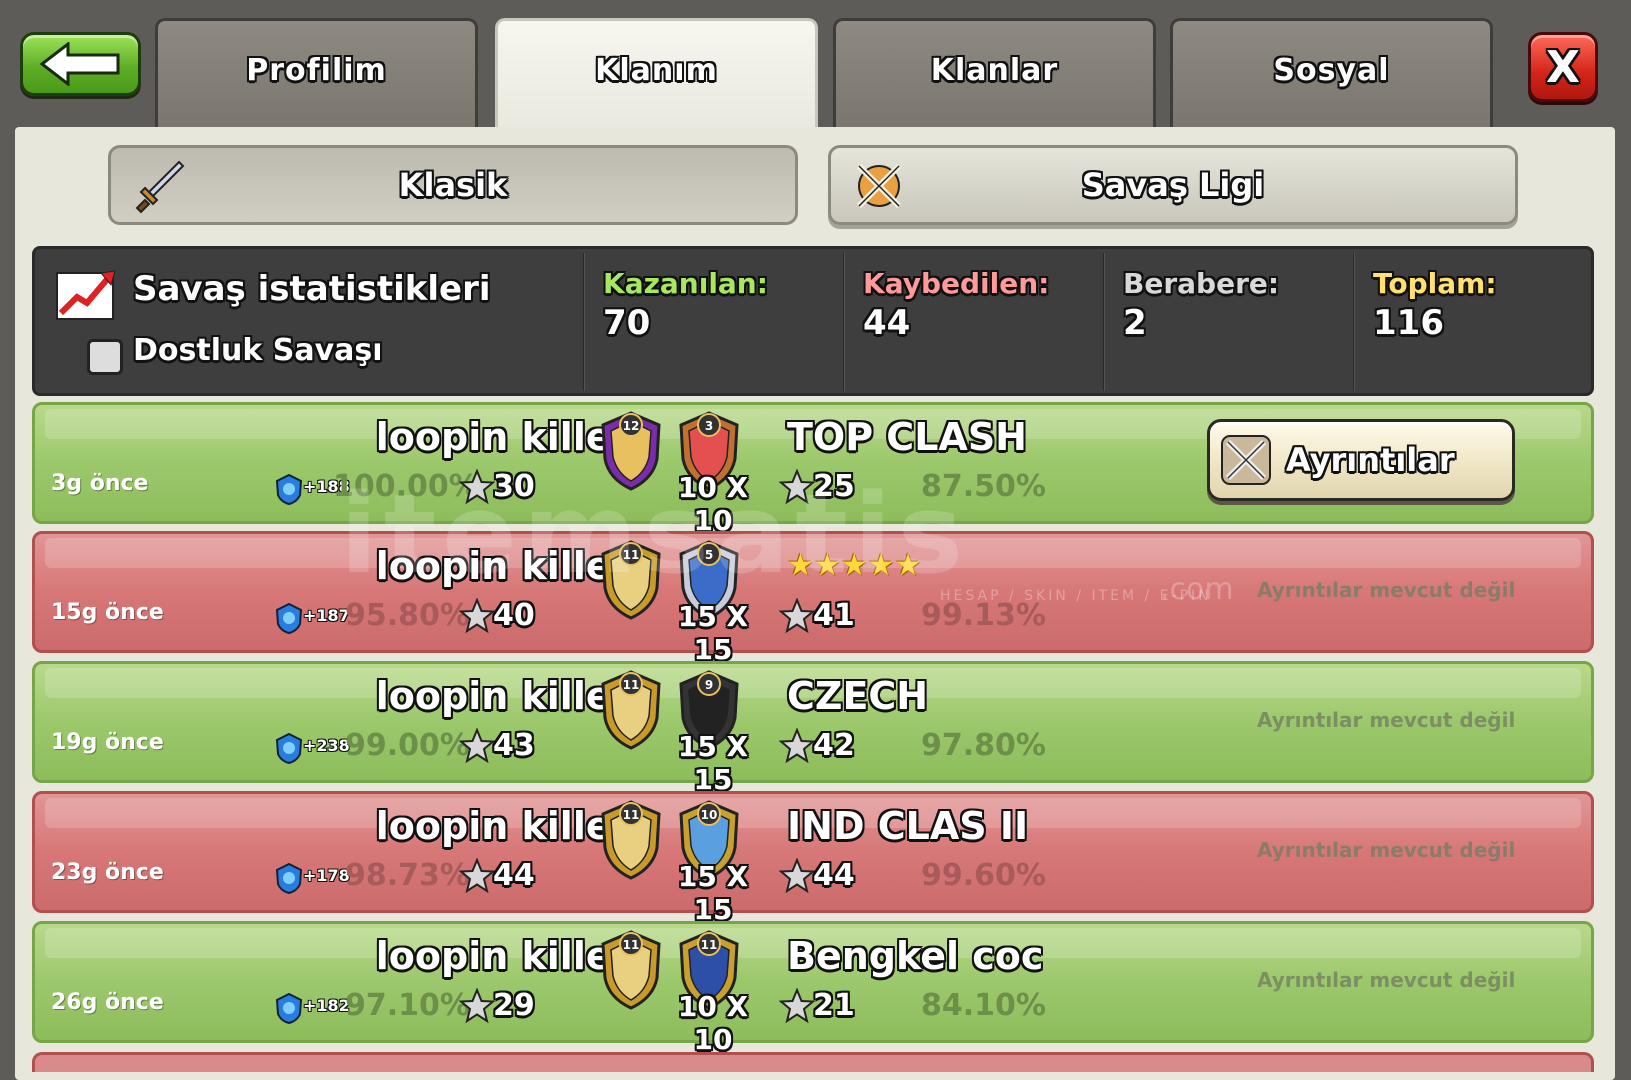 This screenshot has width=1631, height=1080. What do you see at coordinates (1331, 70) in the screenshot?
I see `tab-label: Sosyal` at bounding box center [1331, 70].